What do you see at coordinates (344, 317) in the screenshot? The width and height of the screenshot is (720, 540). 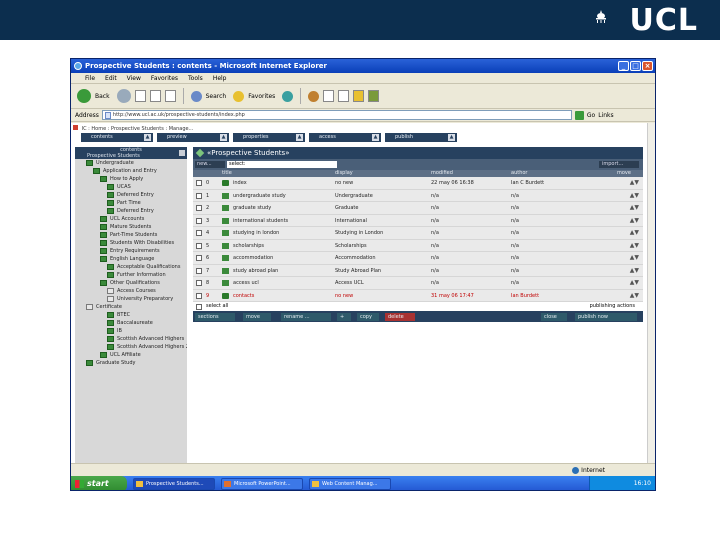 I see `plus-button: +` at bounding box center [344, 317].